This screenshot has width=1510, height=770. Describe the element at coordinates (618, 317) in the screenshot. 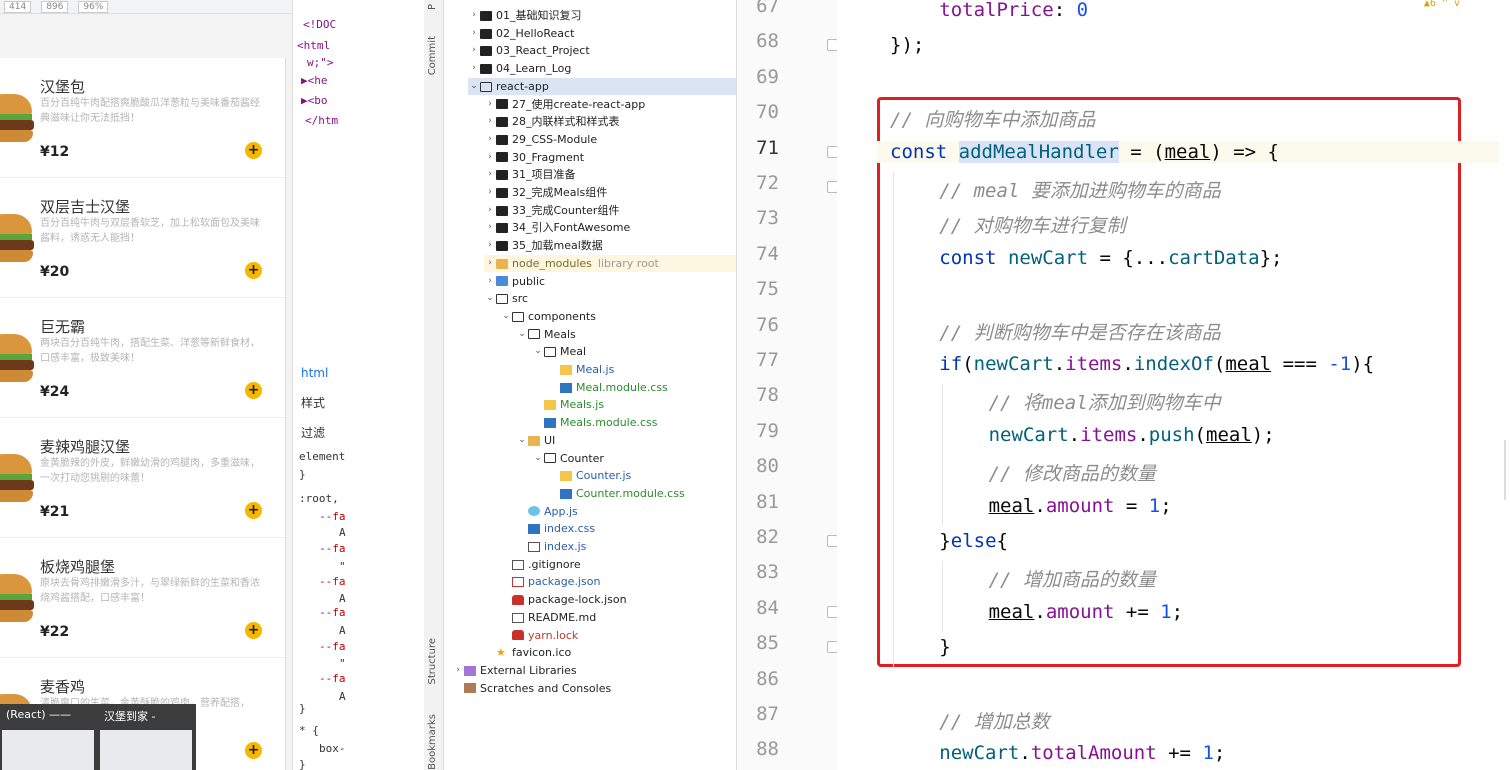

I see `tree-item: ⌄ components` at that location.